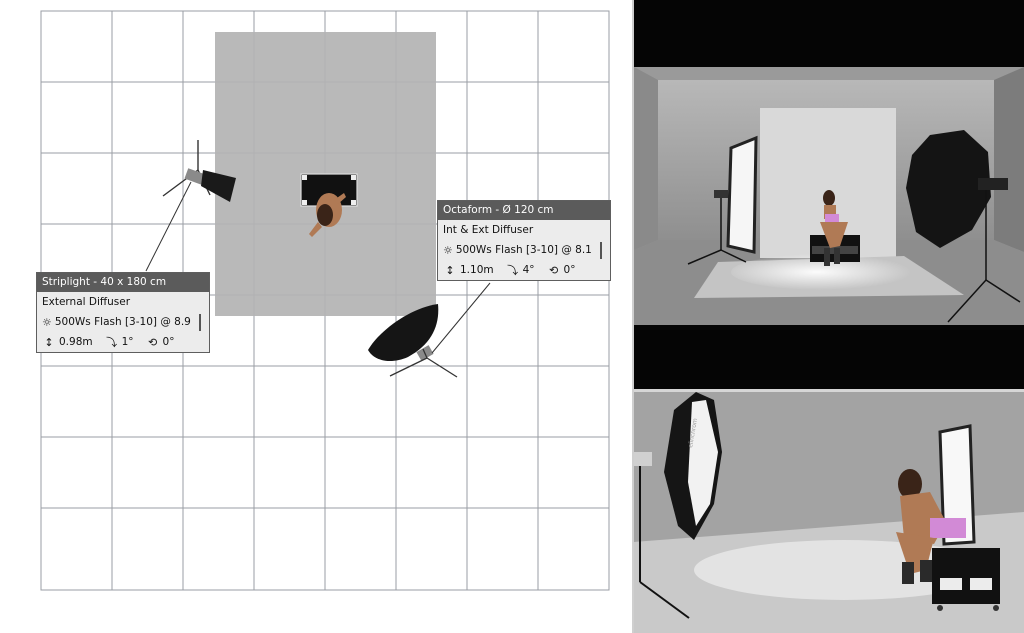  What do you see at coordinates (488, 230) in the screenshot?
I see `octaform-modifier-label: Int & Ext Diffuser` at bounding box center [488, 230].